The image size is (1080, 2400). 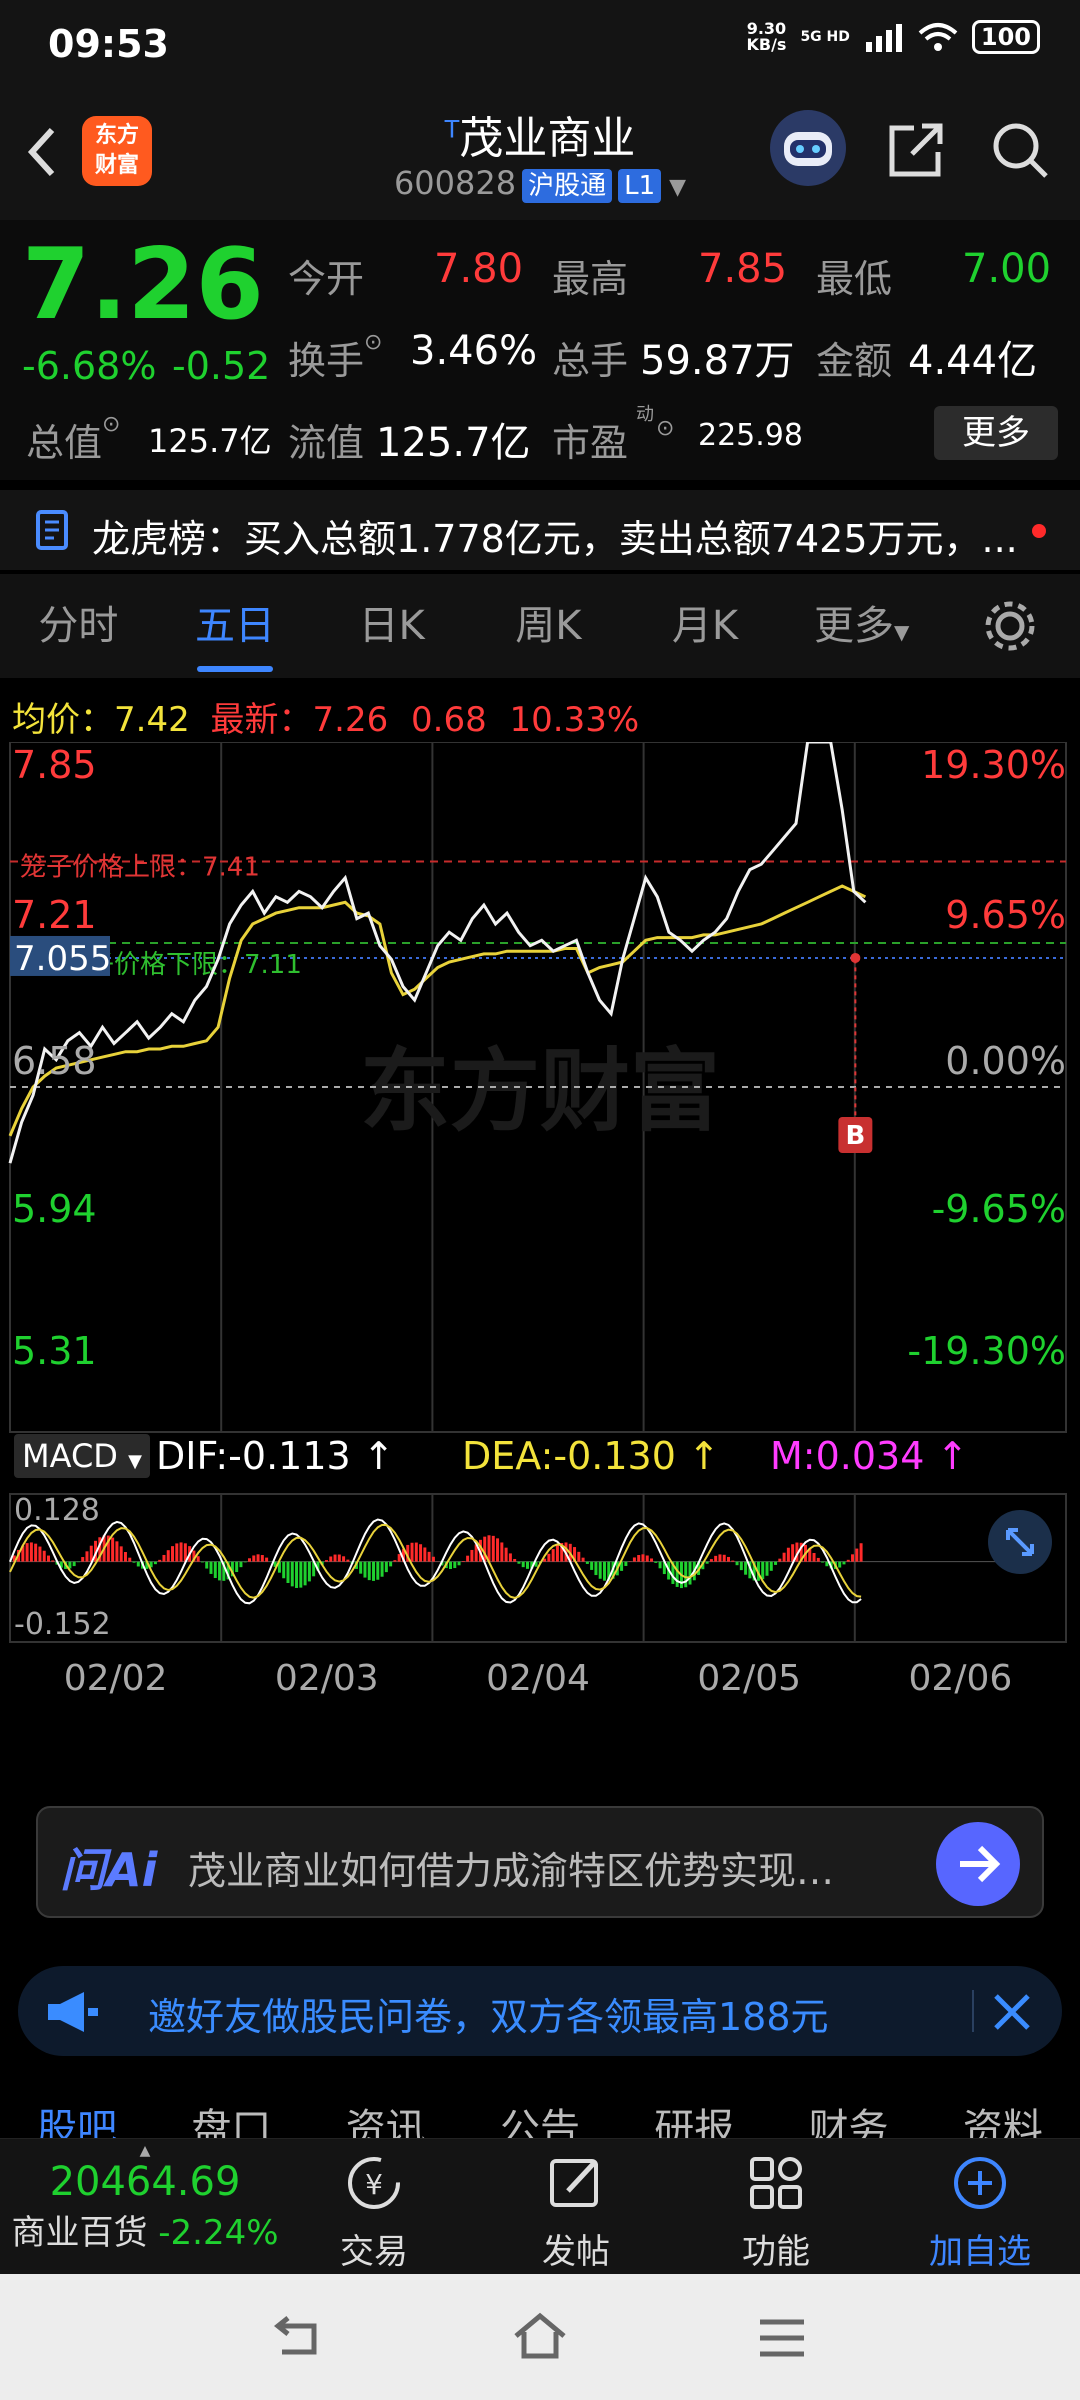 What do you see at coordinates (1020, 1542) in the screenshot?
I see `expand-icon` at bounding box center [1020, 1542].